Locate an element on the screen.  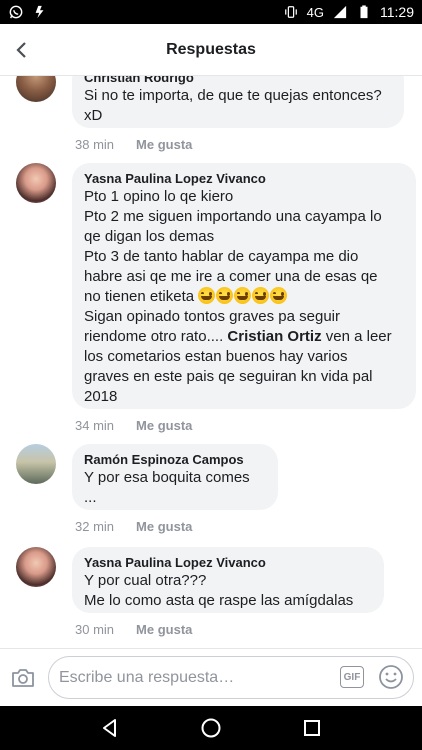
laughing-emoji-row is located at coordinates (243, 296).